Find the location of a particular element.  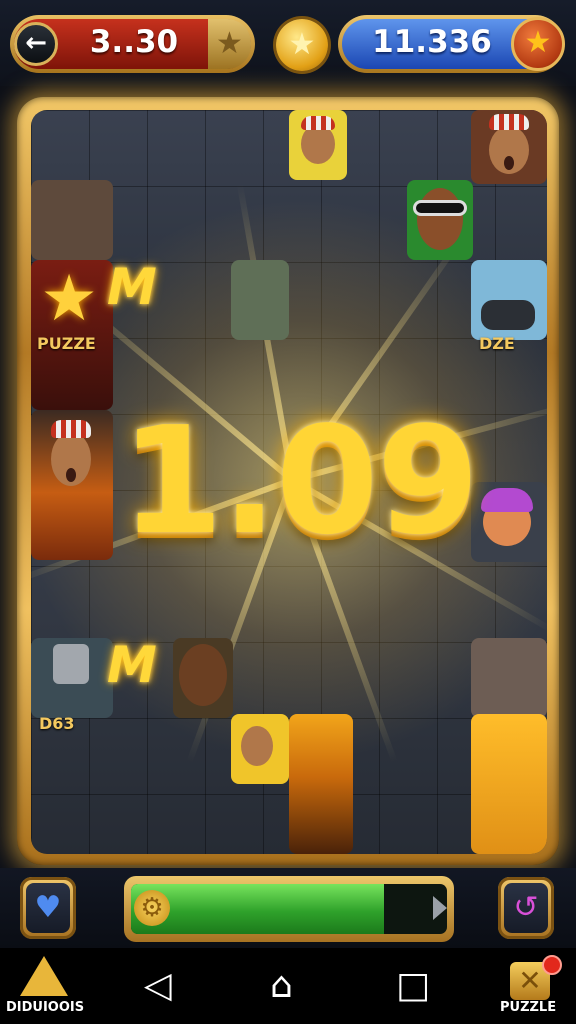

nav-home-icon: ⌂ is located at coordinates (281, 986).